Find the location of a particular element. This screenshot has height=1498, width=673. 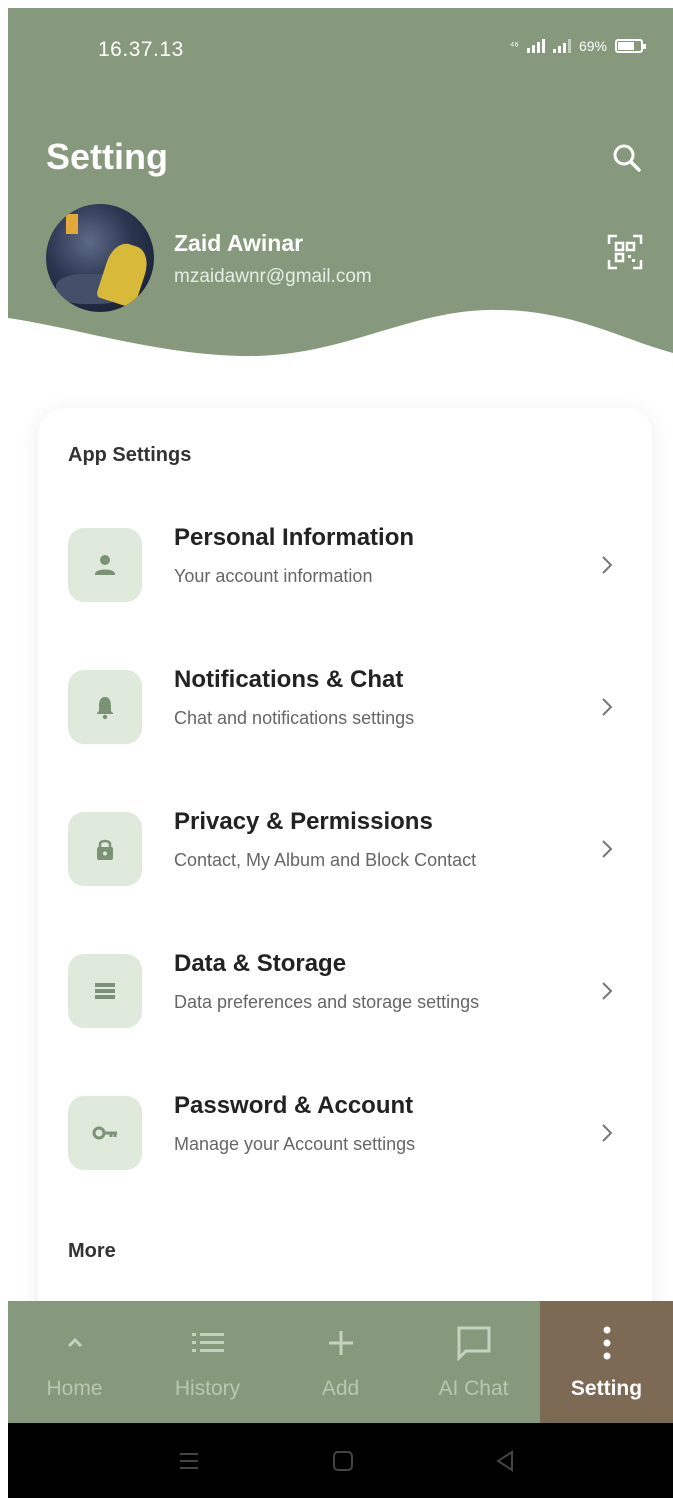

qr-code-icon is located at coordinates (625, 252).